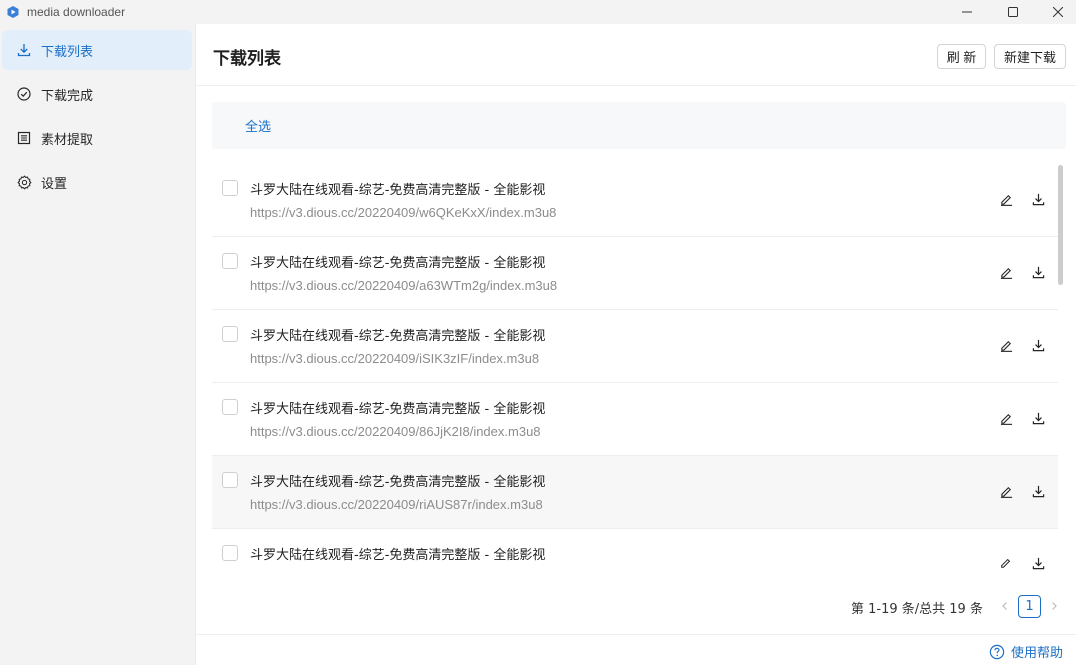 The height and width of the screenshot is (665, 1076). I want to click on new-download-button: 新建下载, so click(1030, 56).